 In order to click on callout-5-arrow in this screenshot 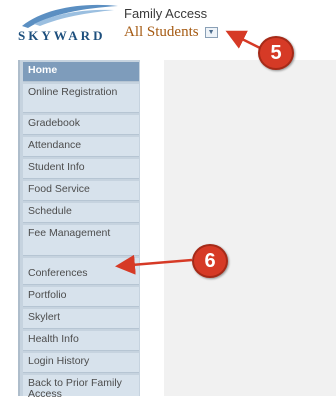, I will do `click(243, 40)`.